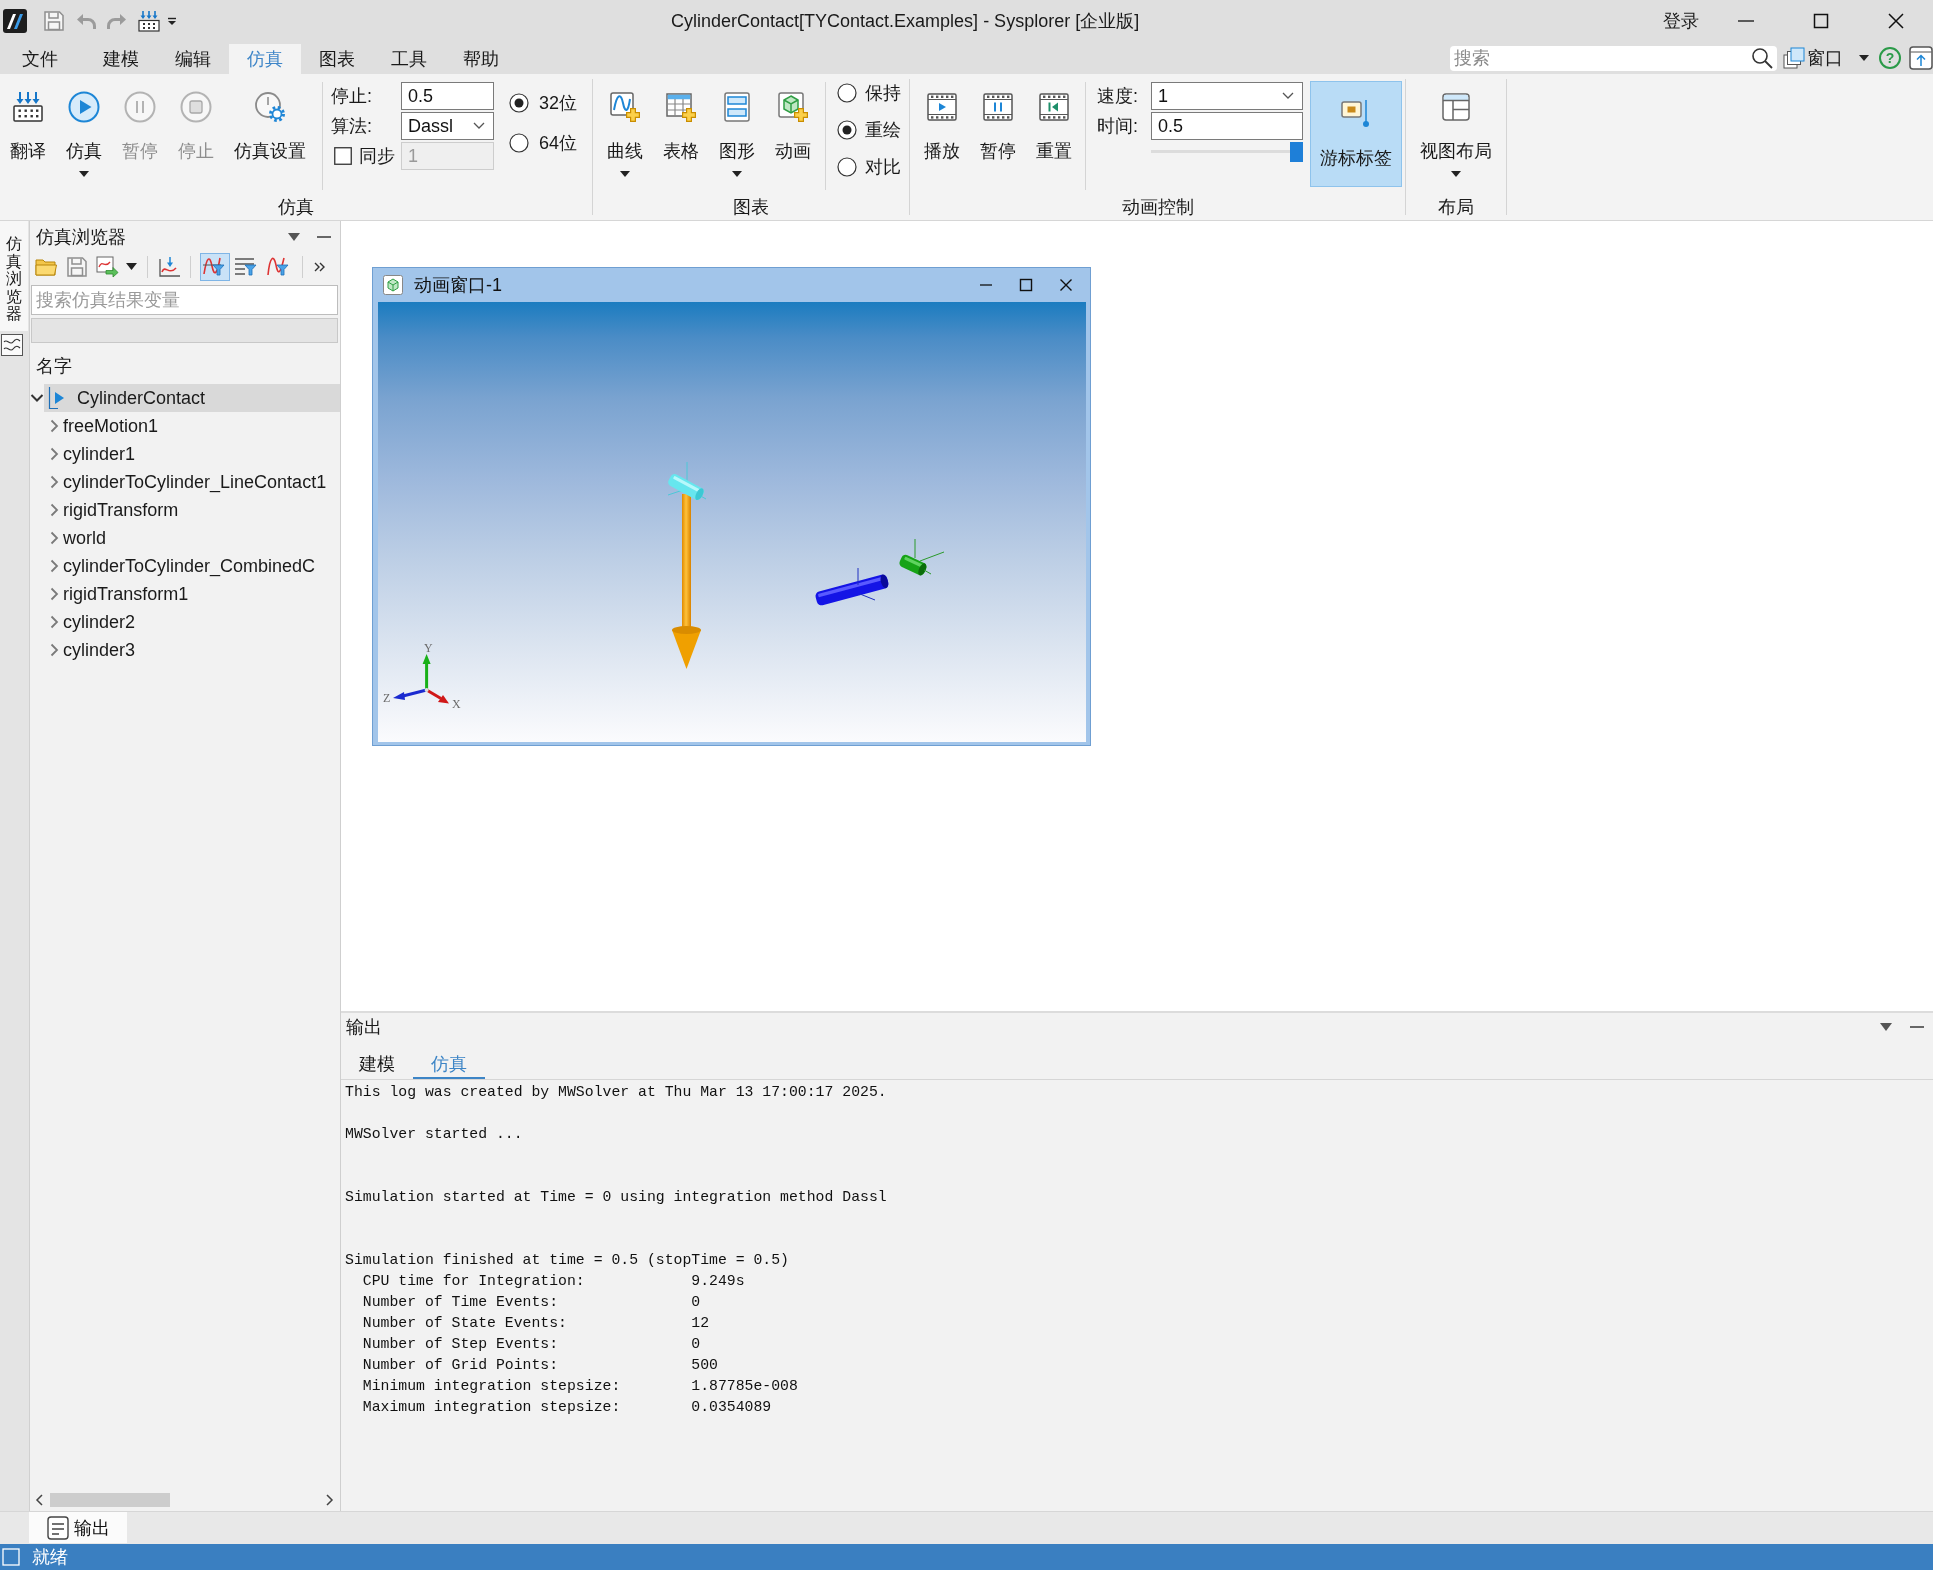 The height and width of the screenshot is (1570, 1933). What do you see at coordinates (751, 207) in the screenshot?
I see `group-label: 图表` at bounding box center [751, 207].